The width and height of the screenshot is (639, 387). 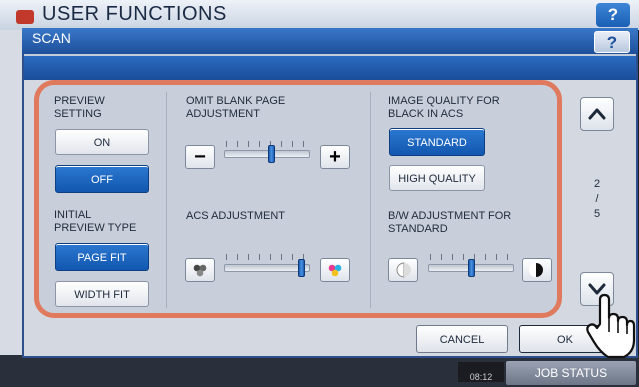 I want to click on bw-adjustment-heading: B/W ADJUSTMENT FOR STANDARD, so click(x=449, y=223).